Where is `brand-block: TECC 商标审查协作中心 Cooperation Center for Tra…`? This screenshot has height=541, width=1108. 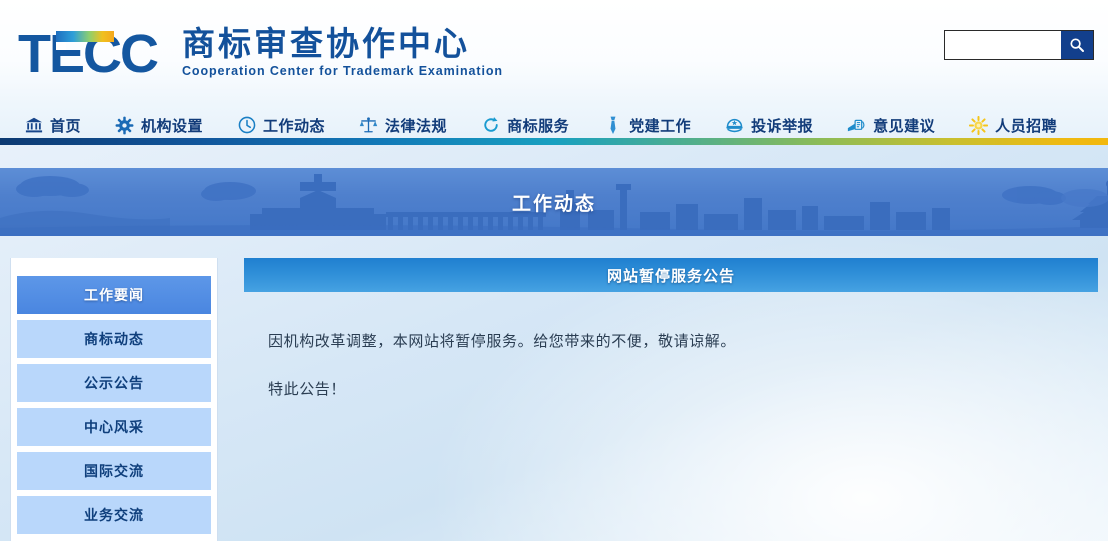
brand-block: TECC 商标审查协作中心 Cooperation Center for Tra… is located at coordinates (260, 47).